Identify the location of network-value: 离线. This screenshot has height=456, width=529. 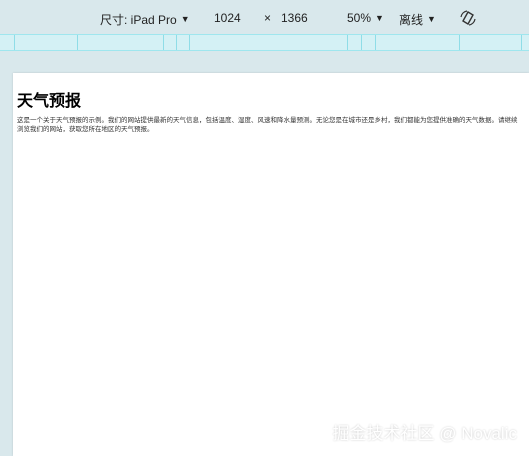
(411, 20).